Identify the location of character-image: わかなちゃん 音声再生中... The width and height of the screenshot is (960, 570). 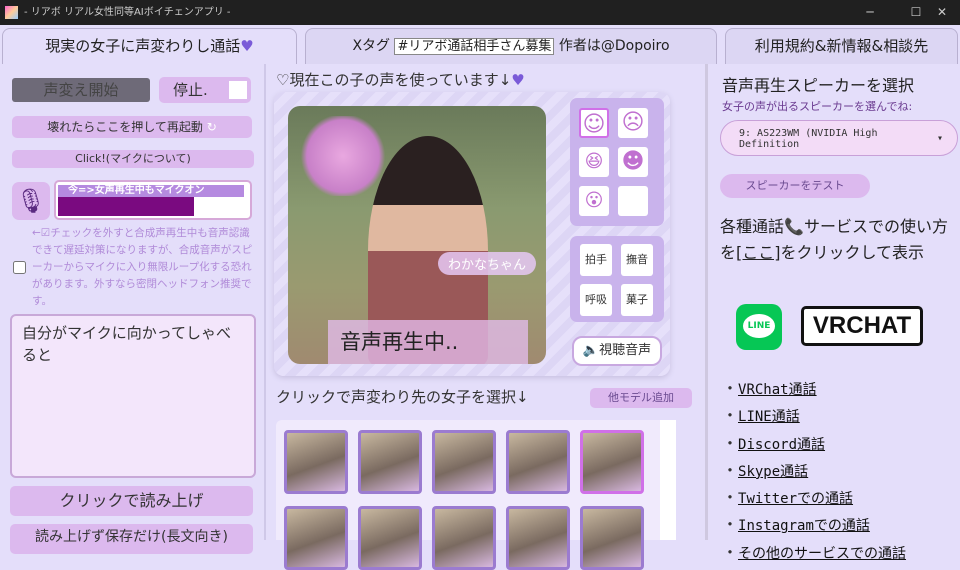
(417, 235).